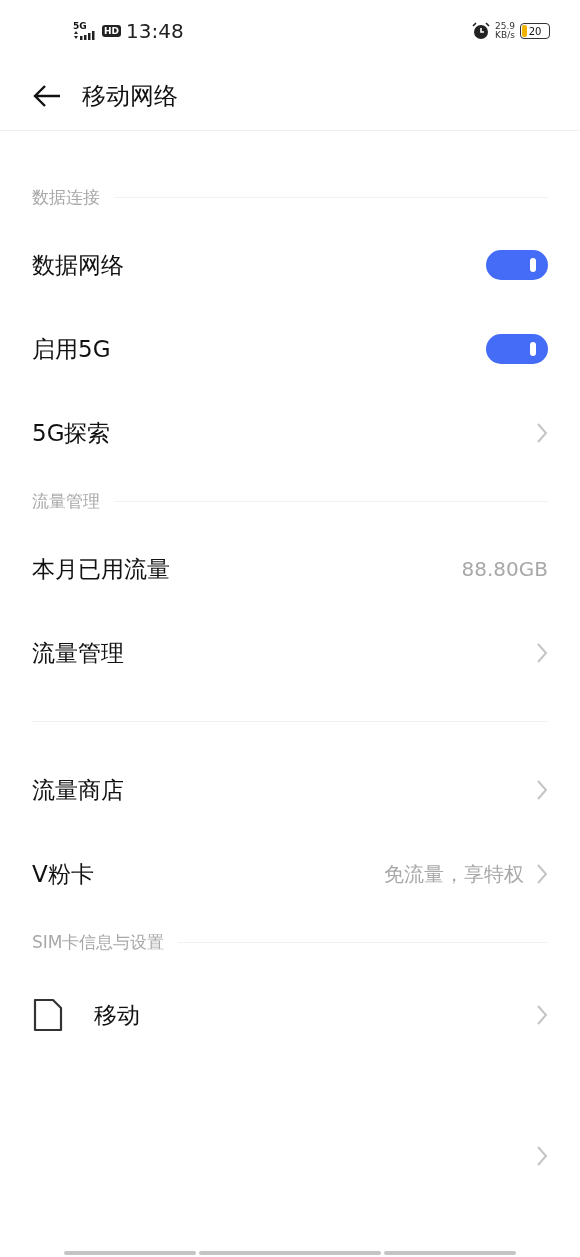 This screenshot has height=1257, width=580. What do you see at coordinates (98, 942) in the screenshot?
I see `section-header: SIM卡信息与设置` at bounding box center [98, 942].